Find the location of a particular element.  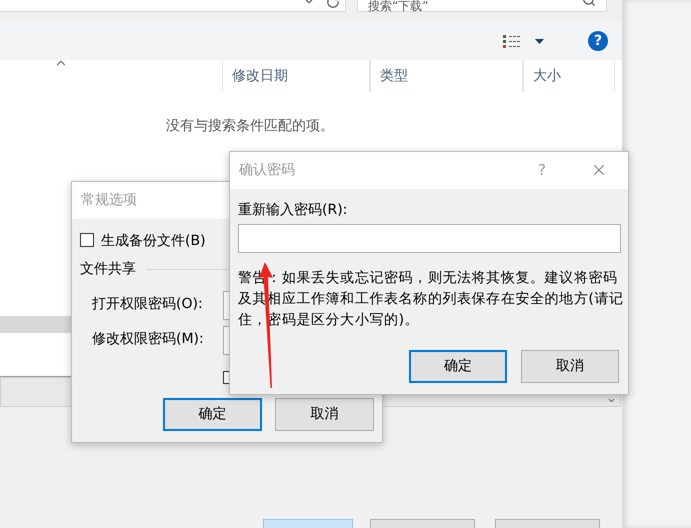

section-label: 文件共享 is located at coordinates (108, 269).